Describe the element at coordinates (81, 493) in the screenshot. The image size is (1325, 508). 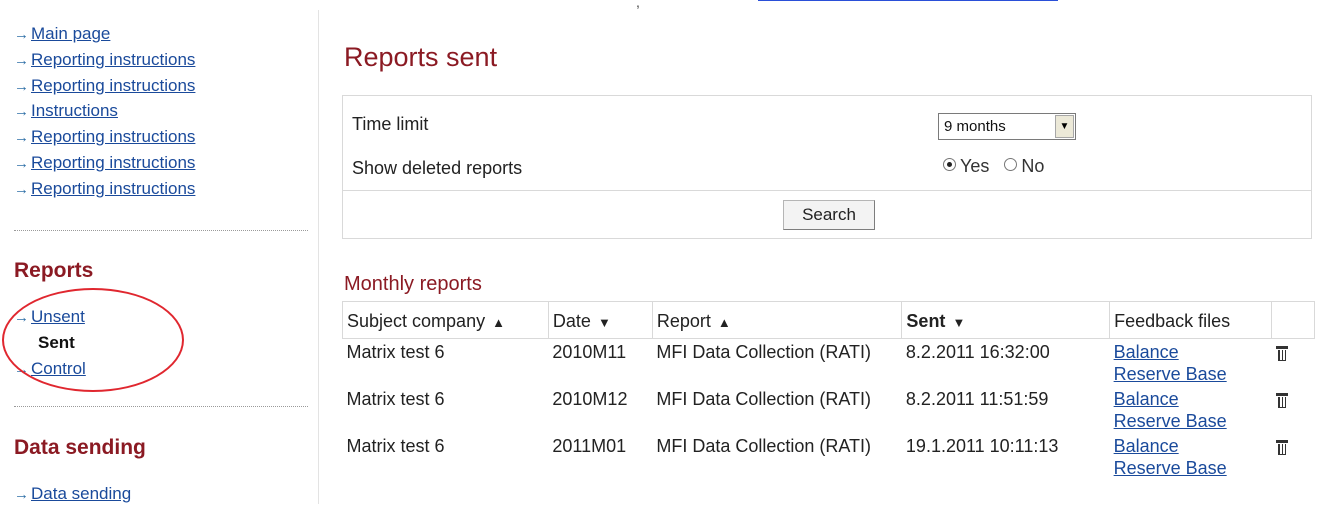
I see `data-sending-link: Data sending` at that location.